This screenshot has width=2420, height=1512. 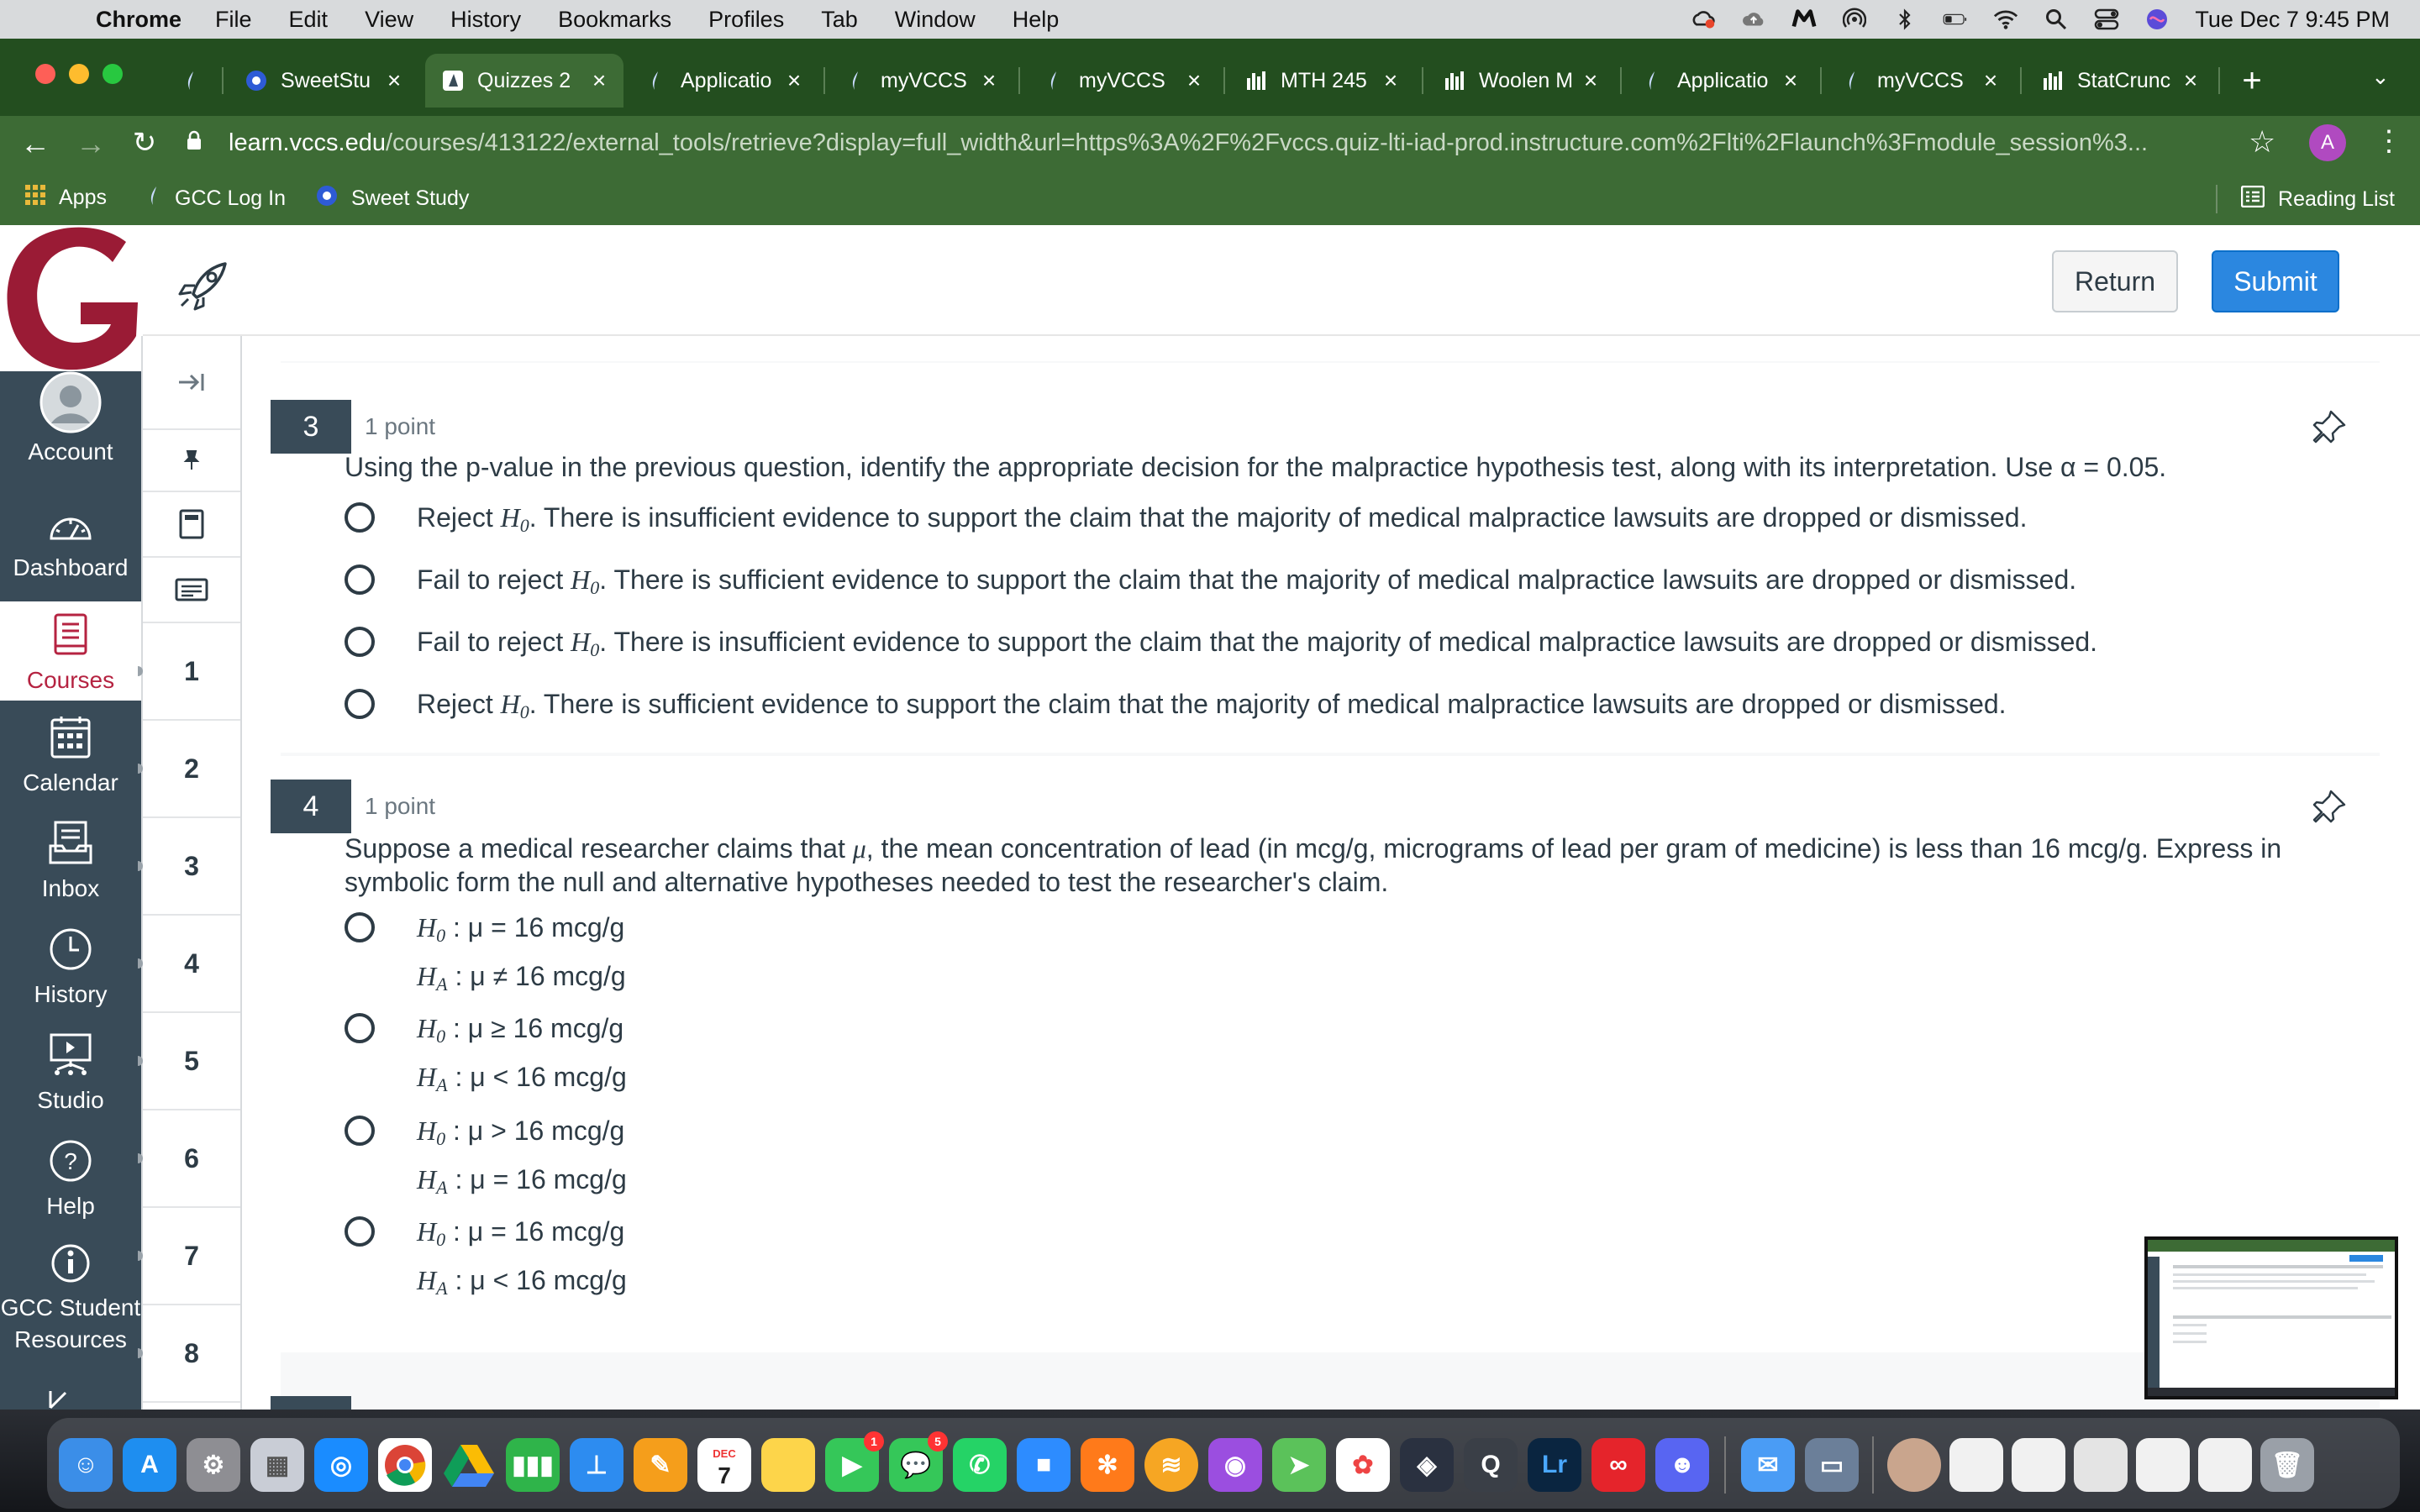 What do you see at coordinates (921, 81) in the screenshot?
I see `browser-tab-myvccs-1: myVCCS ×` at bounding box center [921, 81].